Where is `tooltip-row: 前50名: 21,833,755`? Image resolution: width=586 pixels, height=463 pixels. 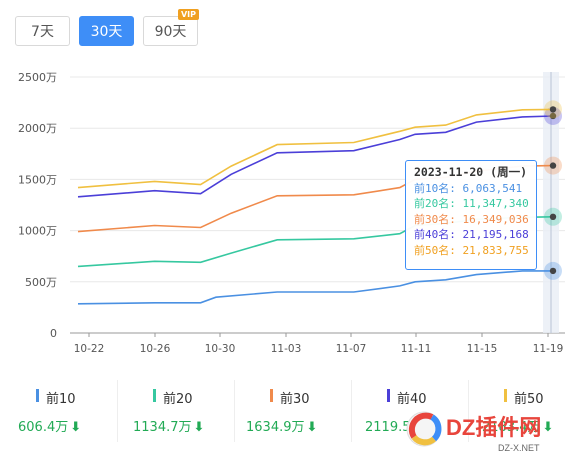
tooltip-row: 前50名: 21,833,755 is located at coordinates (471, 250).